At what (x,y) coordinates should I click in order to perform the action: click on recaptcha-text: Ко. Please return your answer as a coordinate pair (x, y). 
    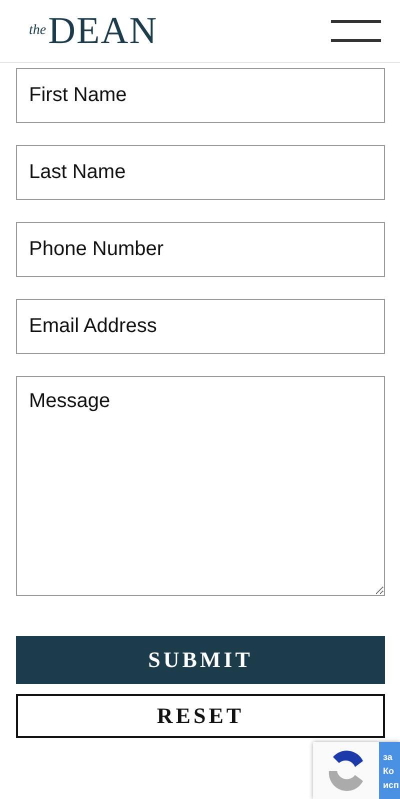
    Looking at the image, I should click on (389, 771).